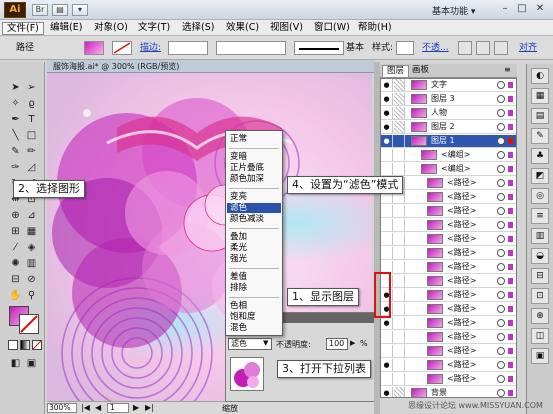  I want to click on blend-darken: 变暗, so click(238, 157).